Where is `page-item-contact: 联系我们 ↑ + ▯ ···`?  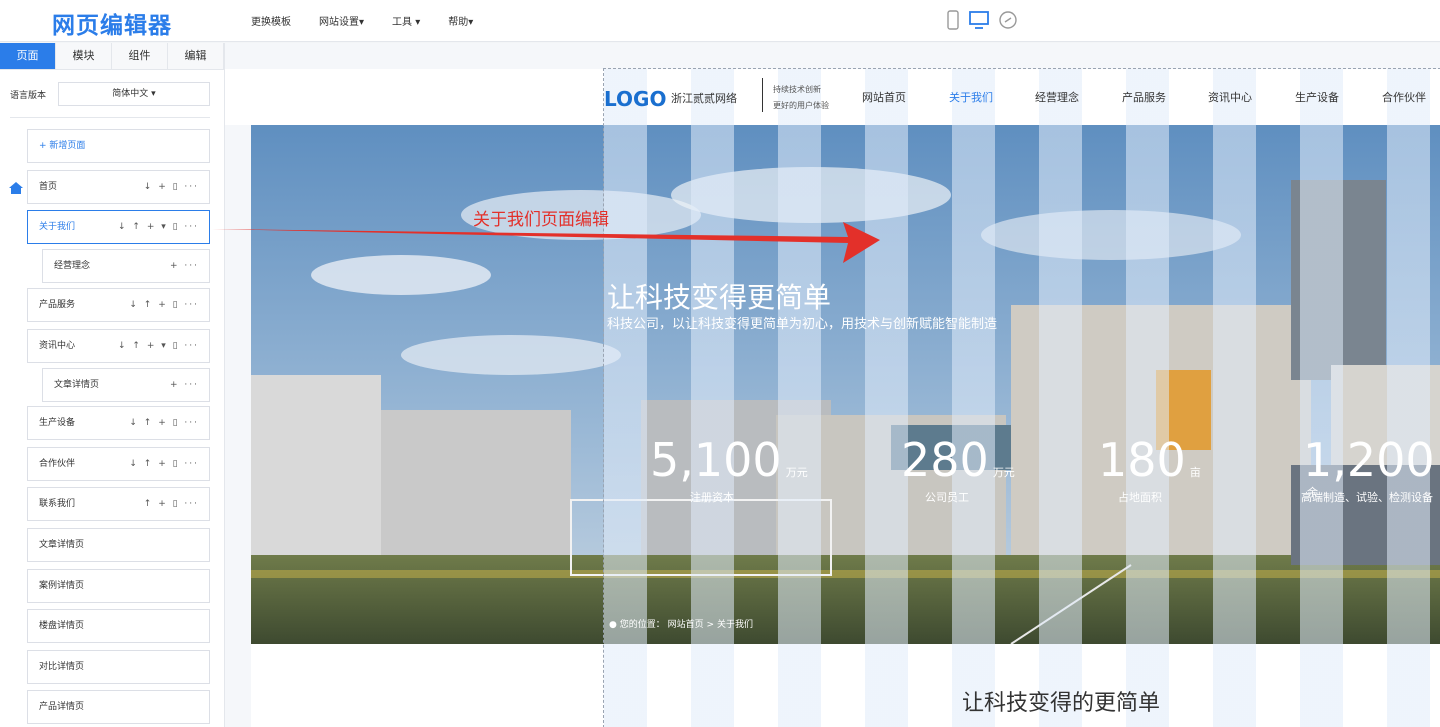 page-item-contact: 联系我们 ↑ + ▯ ··· is located at coordinates (118, 504).